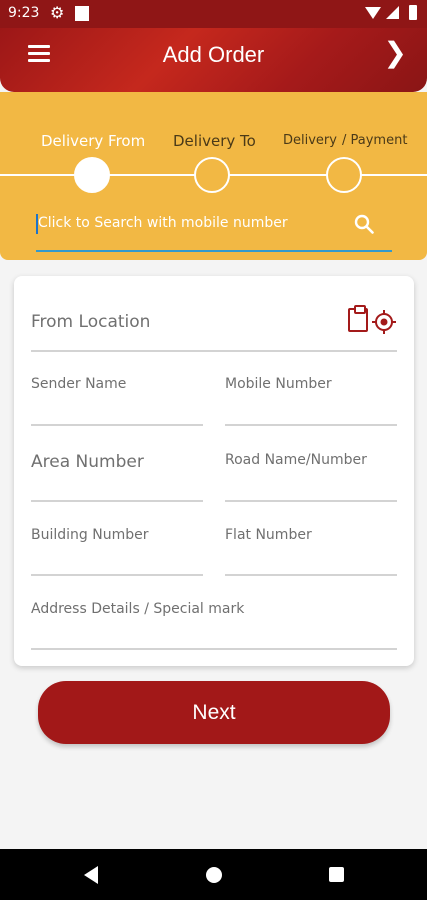  Describe the element at coordinates (214, 324) in the screenshot. I see `from-location-field: From Location` at that location.